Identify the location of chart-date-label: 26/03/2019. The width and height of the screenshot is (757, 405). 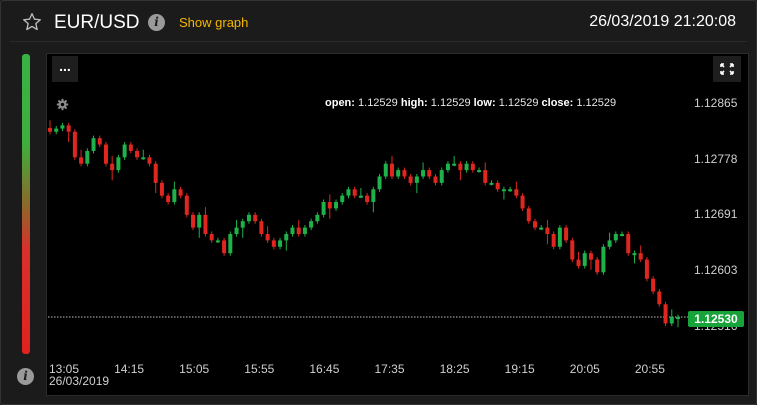
(79, 381).